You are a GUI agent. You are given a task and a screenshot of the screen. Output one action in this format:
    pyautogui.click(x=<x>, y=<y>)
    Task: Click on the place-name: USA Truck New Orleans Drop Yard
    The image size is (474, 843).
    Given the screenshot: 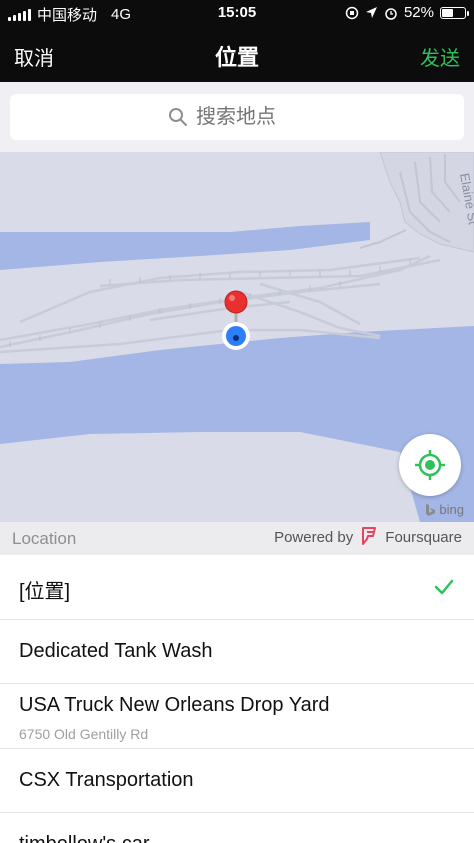 What is the action you would take?
    pyautogui.click(x=174, y=705)
    